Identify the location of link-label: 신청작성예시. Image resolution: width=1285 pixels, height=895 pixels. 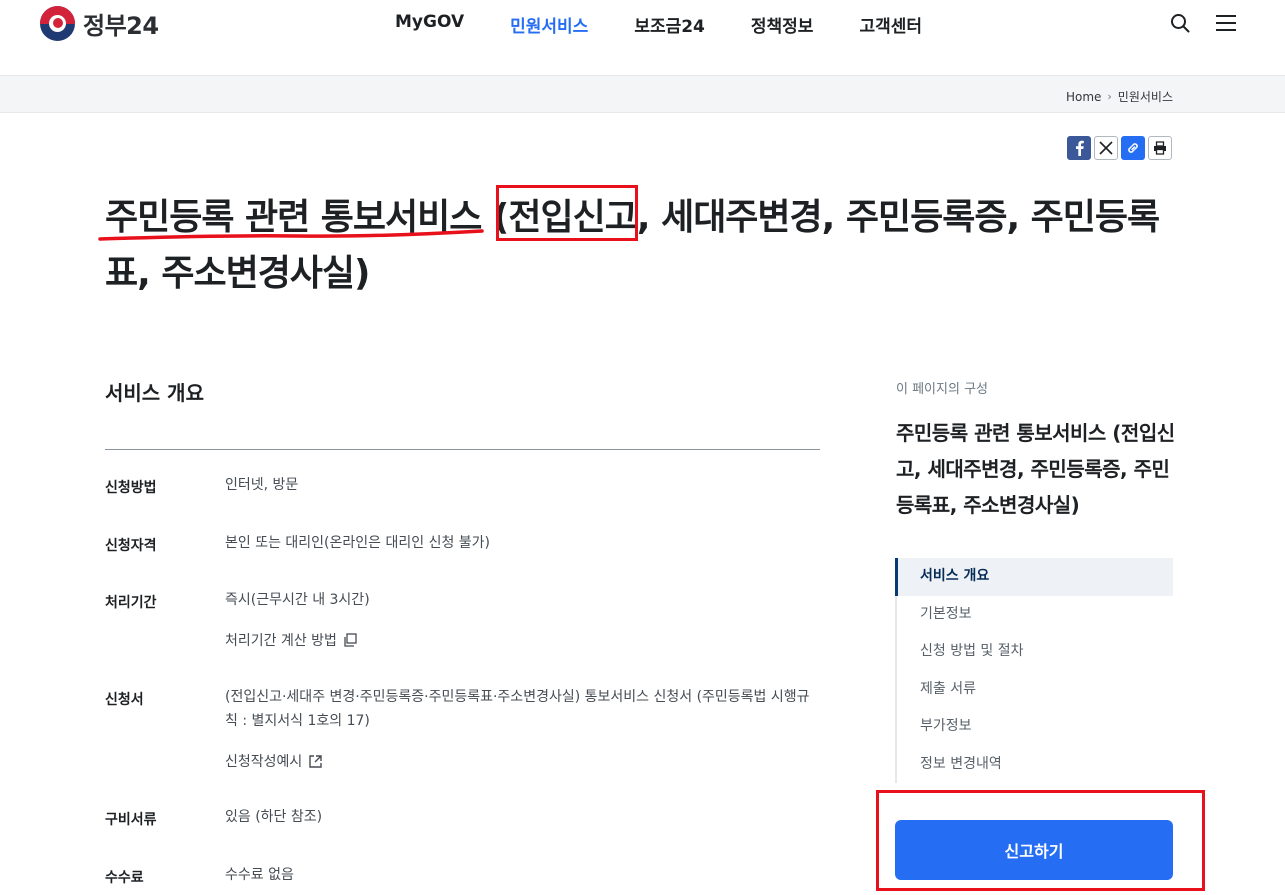
(264, 762).